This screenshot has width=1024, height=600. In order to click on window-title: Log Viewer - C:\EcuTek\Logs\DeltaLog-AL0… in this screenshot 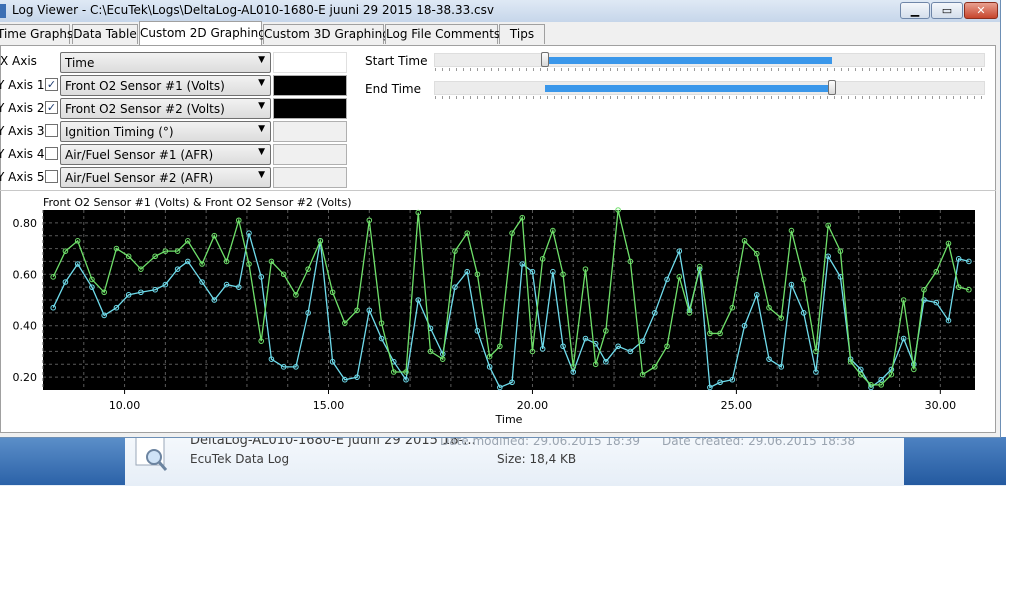, I will do `click(253, 10)`.